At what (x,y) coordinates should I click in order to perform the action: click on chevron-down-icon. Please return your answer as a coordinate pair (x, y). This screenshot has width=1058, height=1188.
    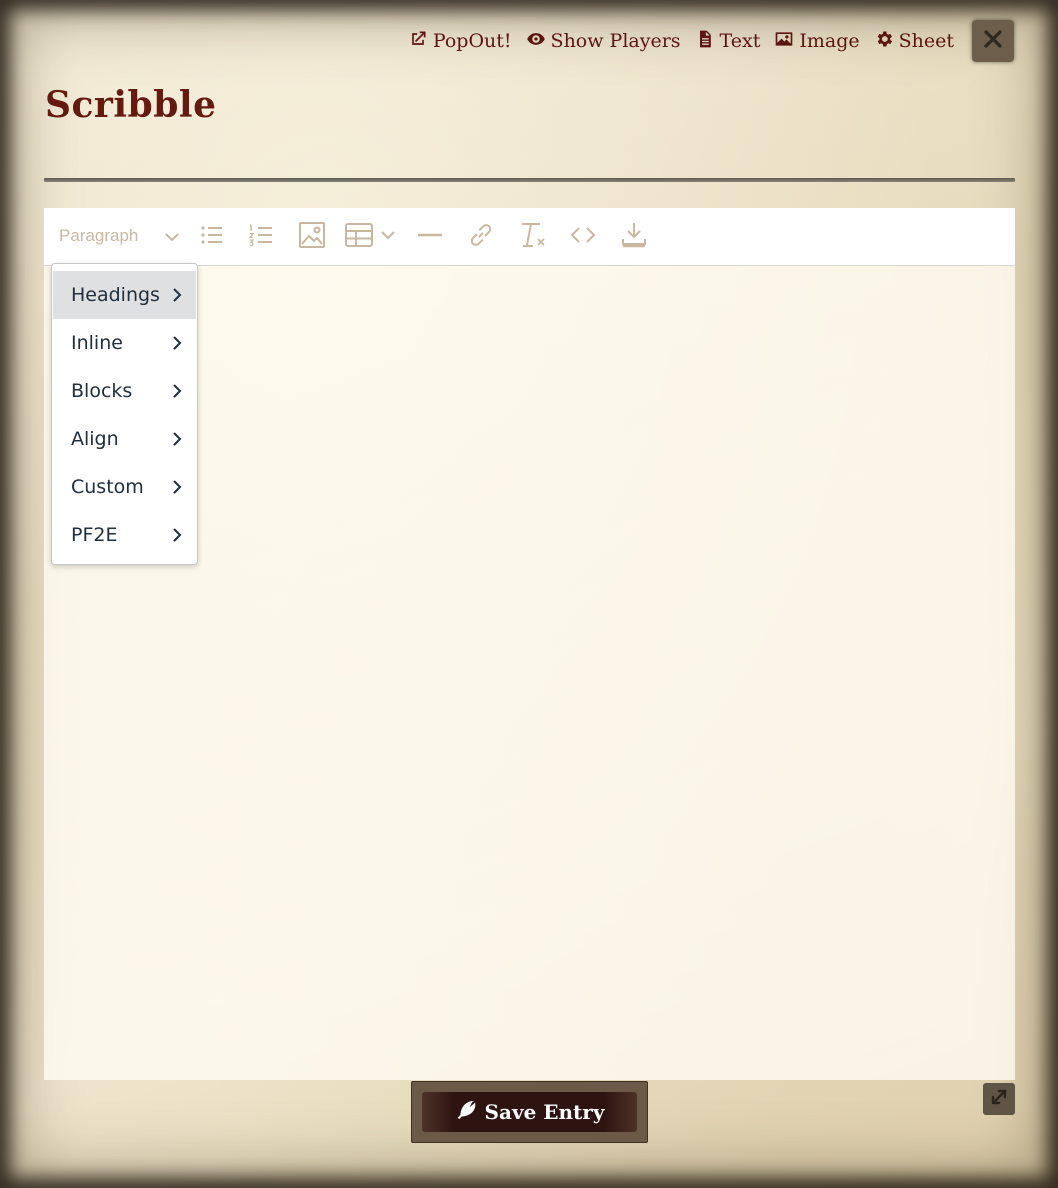
    Looking at the image, I should click on (172, 237).